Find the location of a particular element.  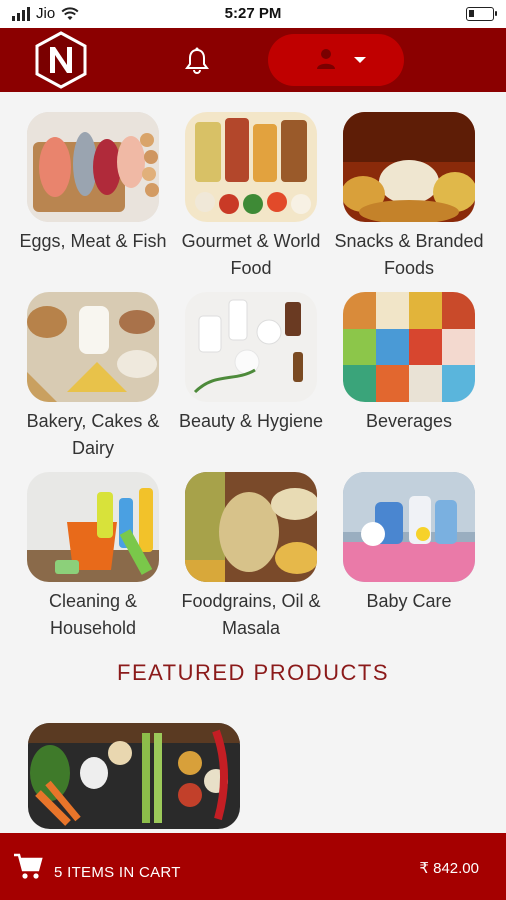

category-label: Snacks & Branded Foods is located at coordinates (409, 254).